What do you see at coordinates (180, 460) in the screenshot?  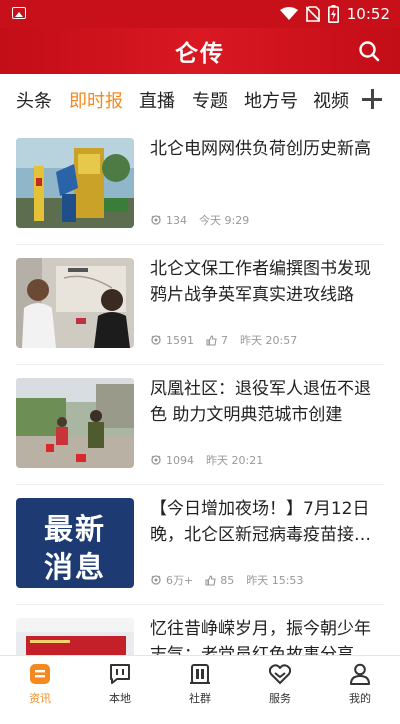 I see `view-count: 1094` at bounding box center [180, 460].